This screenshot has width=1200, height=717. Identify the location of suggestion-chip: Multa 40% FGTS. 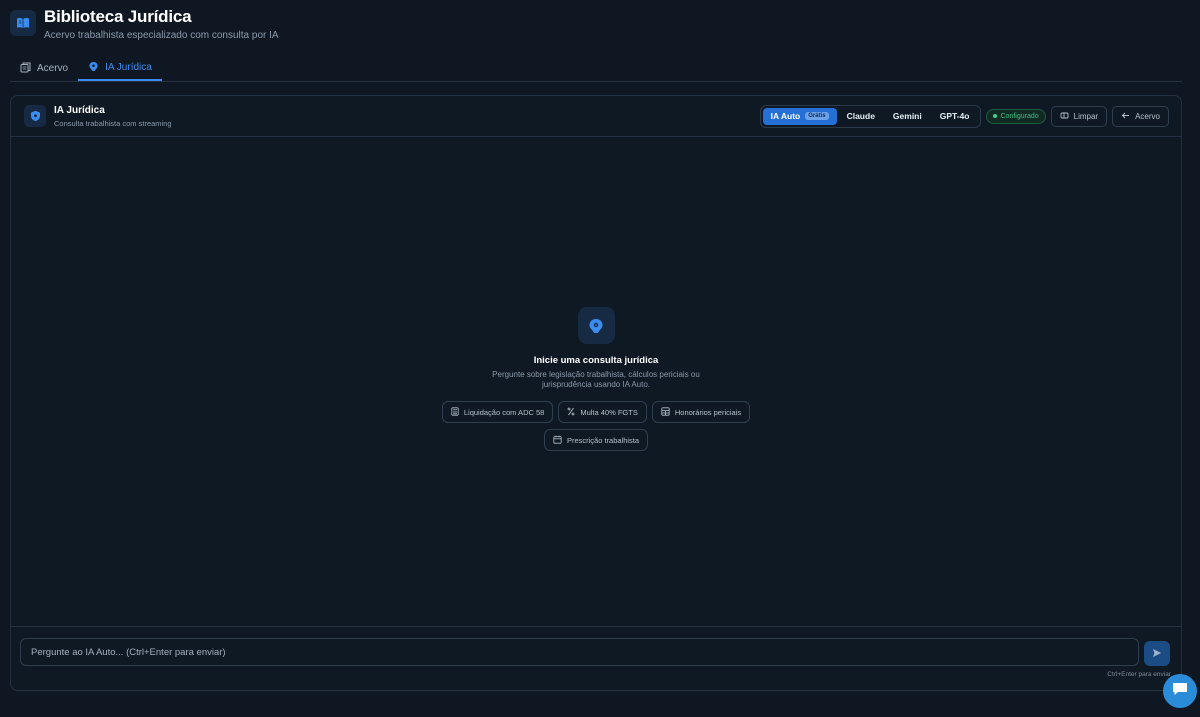
(602, 412).